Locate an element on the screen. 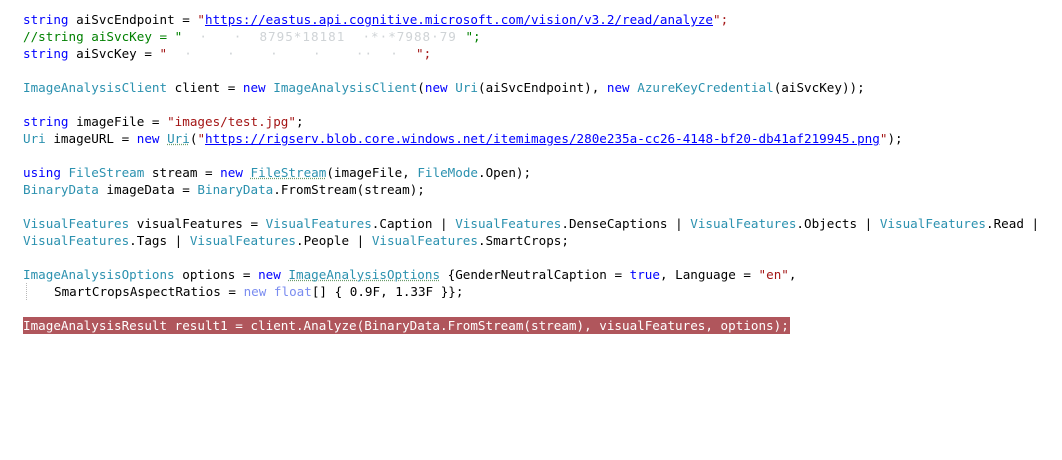  code-text: SmartCropsAspectRatios = is located at coordinates (149, 291).